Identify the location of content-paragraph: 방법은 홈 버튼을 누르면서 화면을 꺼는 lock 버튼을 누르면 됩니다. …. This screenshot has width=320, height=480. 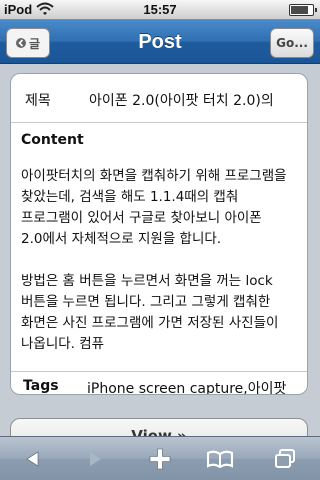
(150, 312).